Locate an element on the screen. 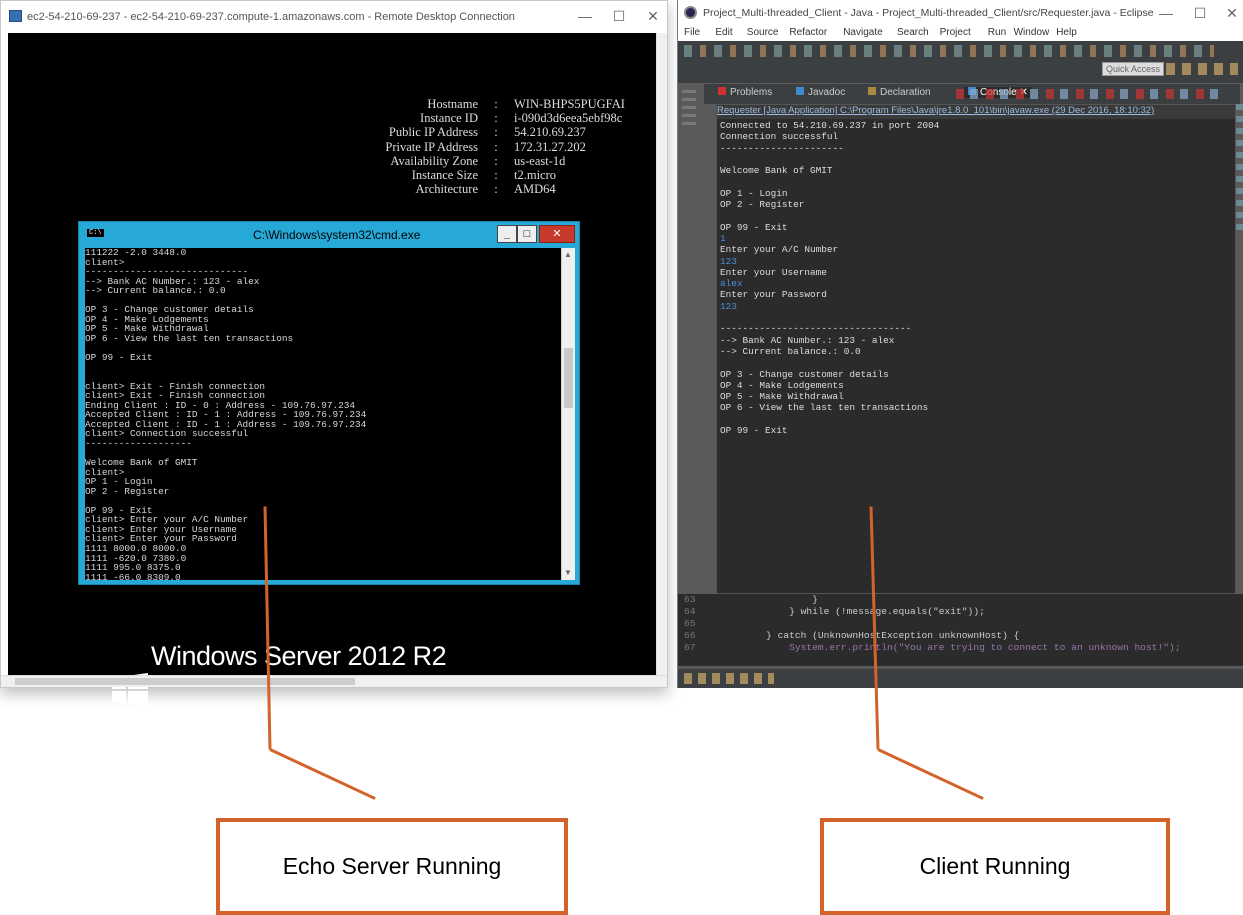 The width and height of the screenshot is (1243, 915). cmd-maximize-button: □ is located at coordinates (527, 234).